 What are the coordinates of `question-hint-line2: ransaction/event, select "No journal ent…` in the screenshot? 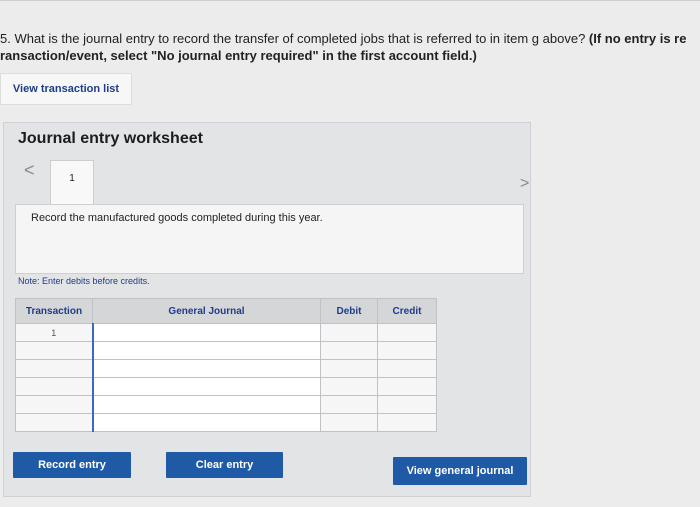 It's located at (238, 55).